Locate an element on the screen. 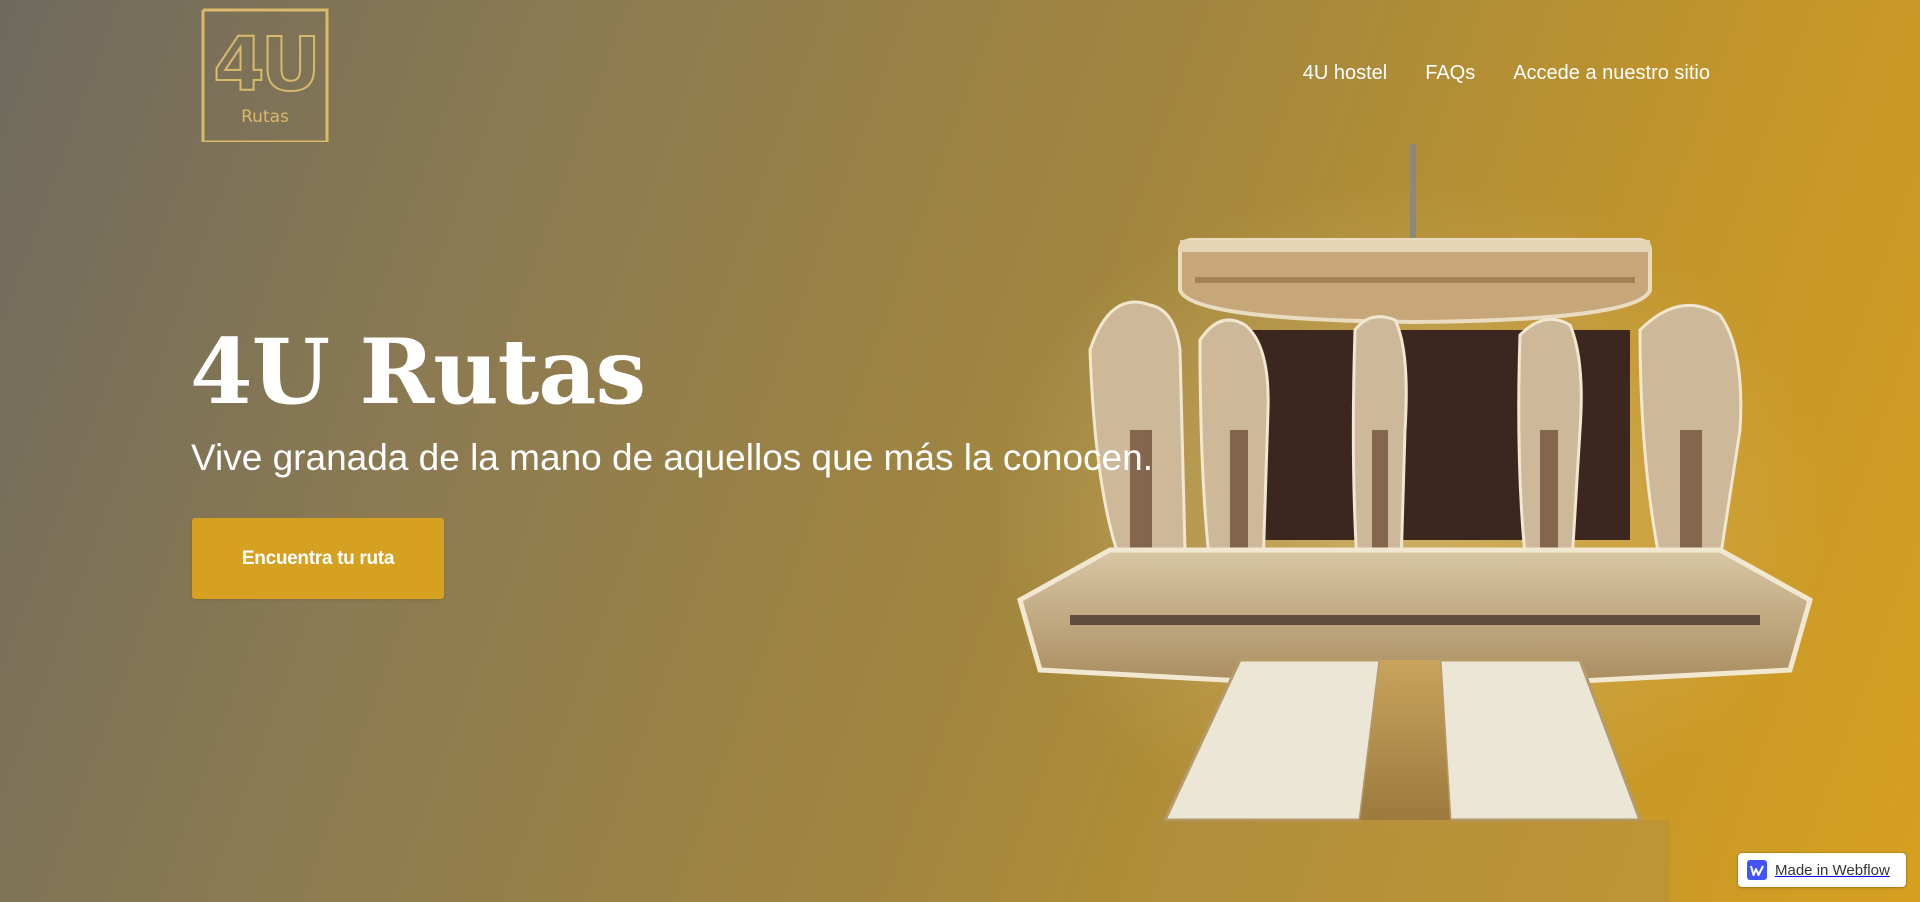  logo-frame-icon: 4U Rutas is located at coordinates (265, 76).